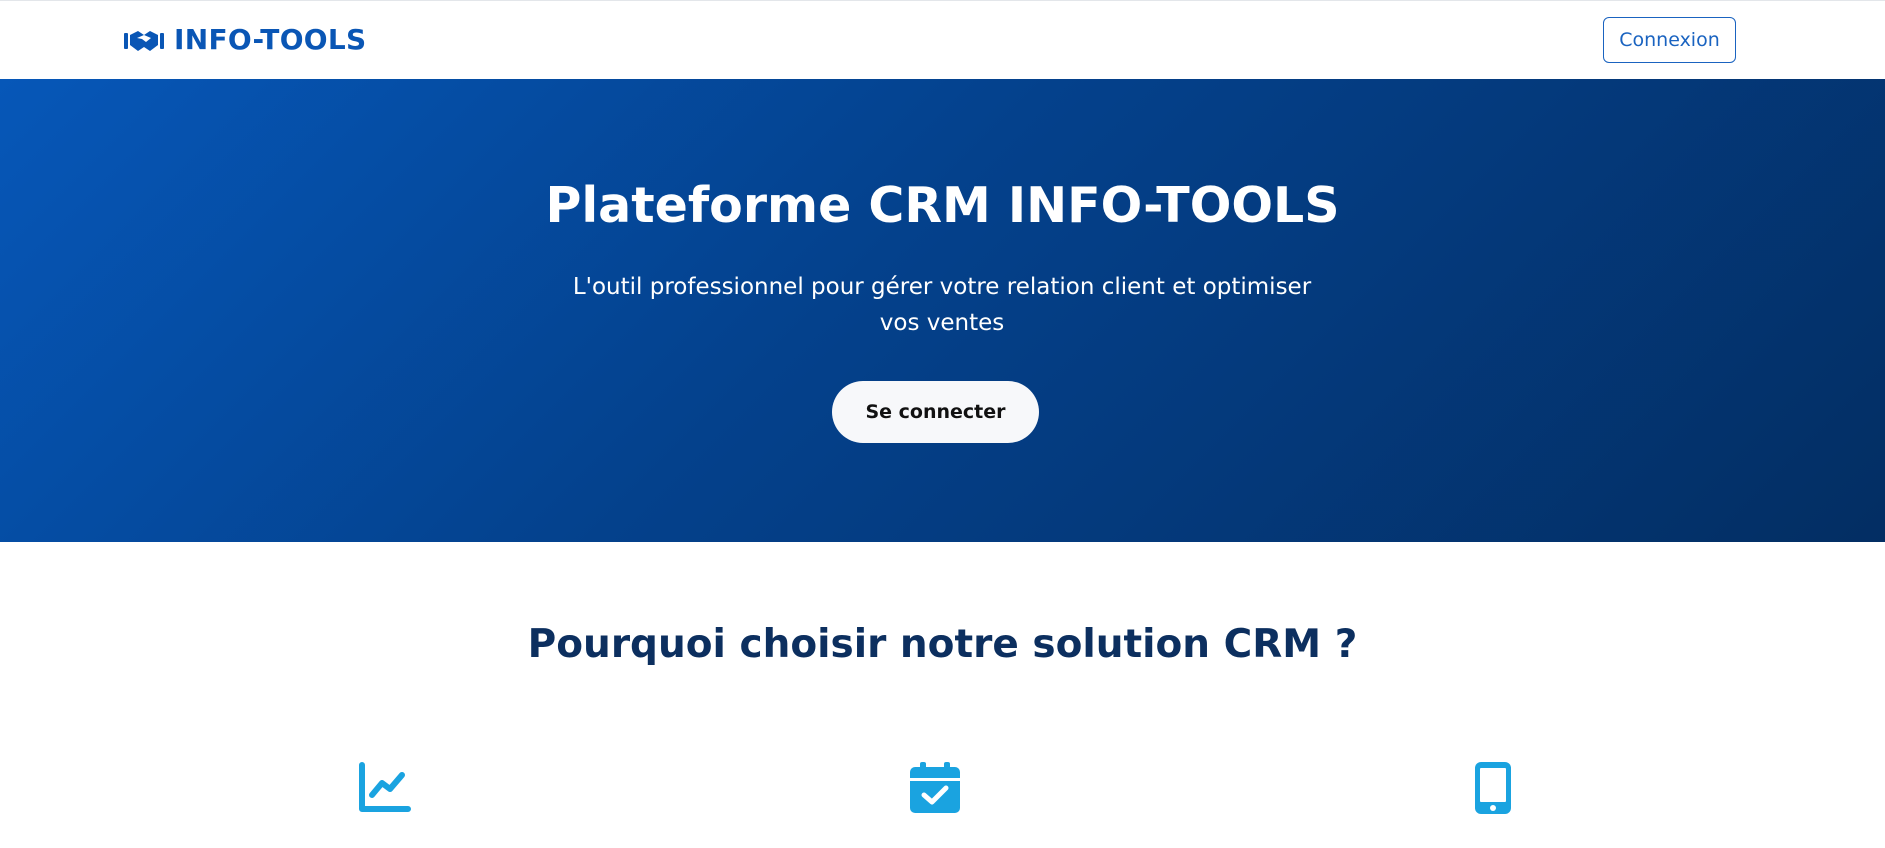  What do you see at coordinates (942, 205) in the screenshot?
I see `hero-title: Plateforme CRM INFO-TOOLS` at bounding box center [942, 205].